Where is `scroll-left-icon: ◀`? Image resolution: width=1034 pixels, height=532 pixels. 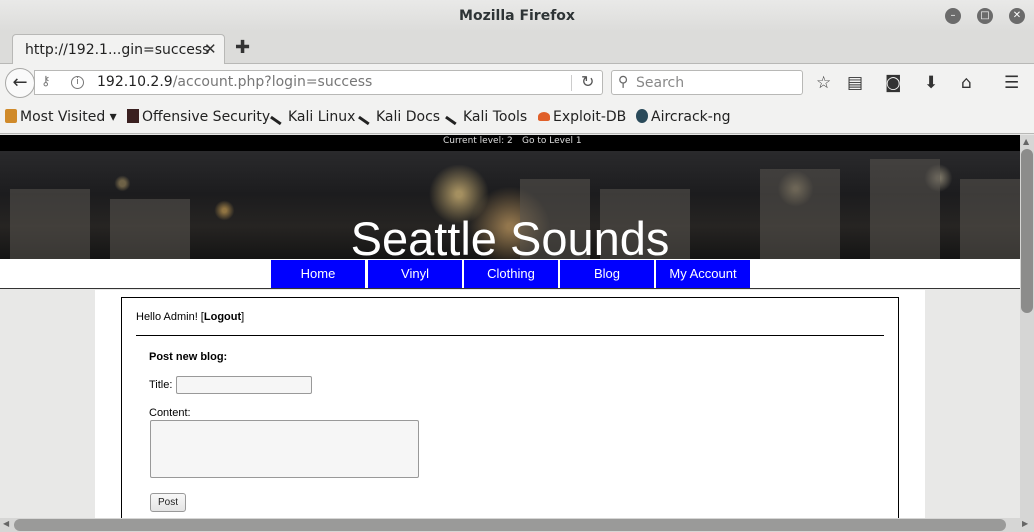 scroll-left-icon: ◀ is located at coordinates (6, 523).